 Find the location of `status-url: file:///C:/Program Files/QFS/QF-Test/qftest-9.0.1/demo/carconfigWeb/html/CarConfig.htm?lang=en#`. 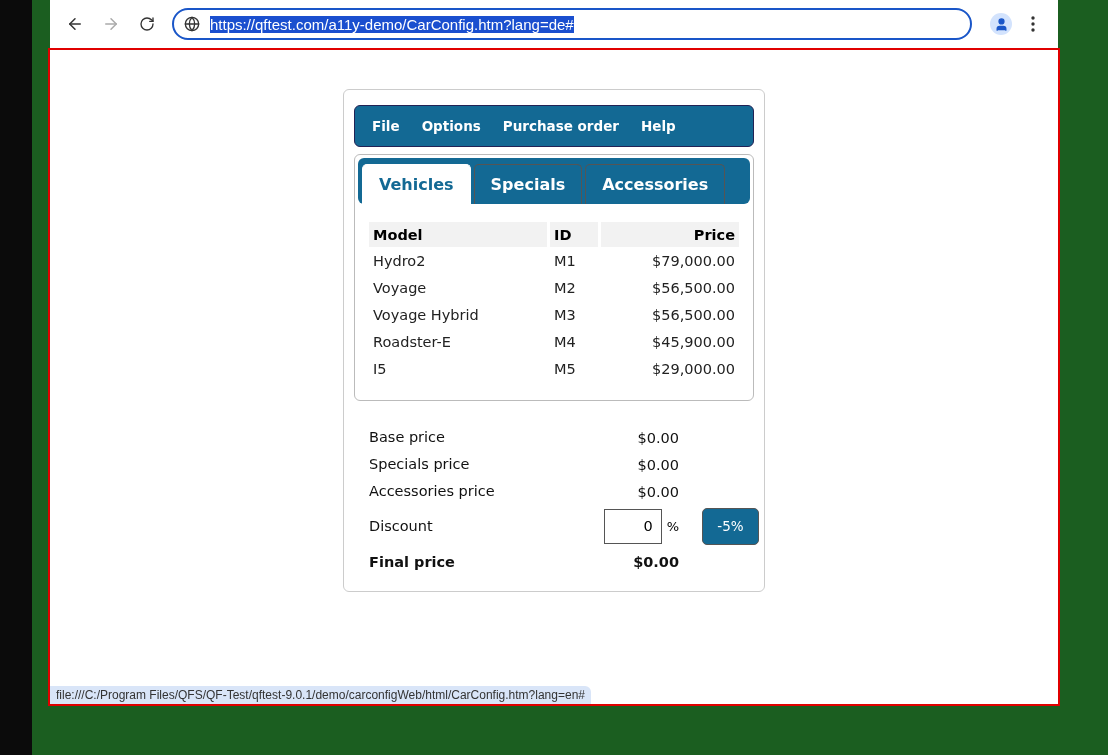

status-url: file:///C:/Program Files/QFS/QF-Test/qftest-9.0.1/demo/carconfigWeb/html/CarConfig.htm?lang=en# is located at coordinates (320, 695).